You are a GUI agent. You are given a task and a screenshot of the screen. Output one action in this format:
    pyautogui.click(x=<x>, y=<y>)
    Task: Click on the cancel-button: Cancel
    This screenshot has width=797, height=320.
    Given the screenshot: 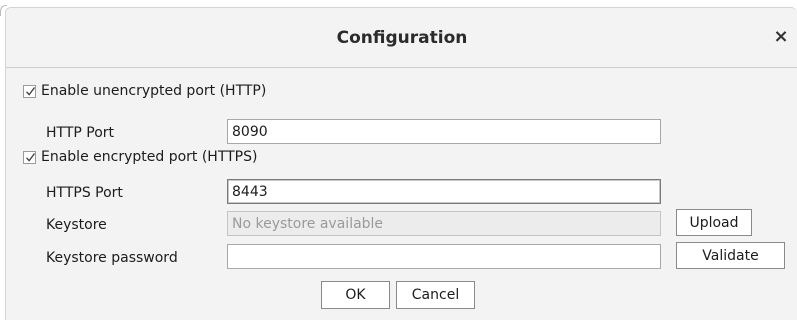 What is the action you would take?
    pyautogui.click(x=435, y=295)
    